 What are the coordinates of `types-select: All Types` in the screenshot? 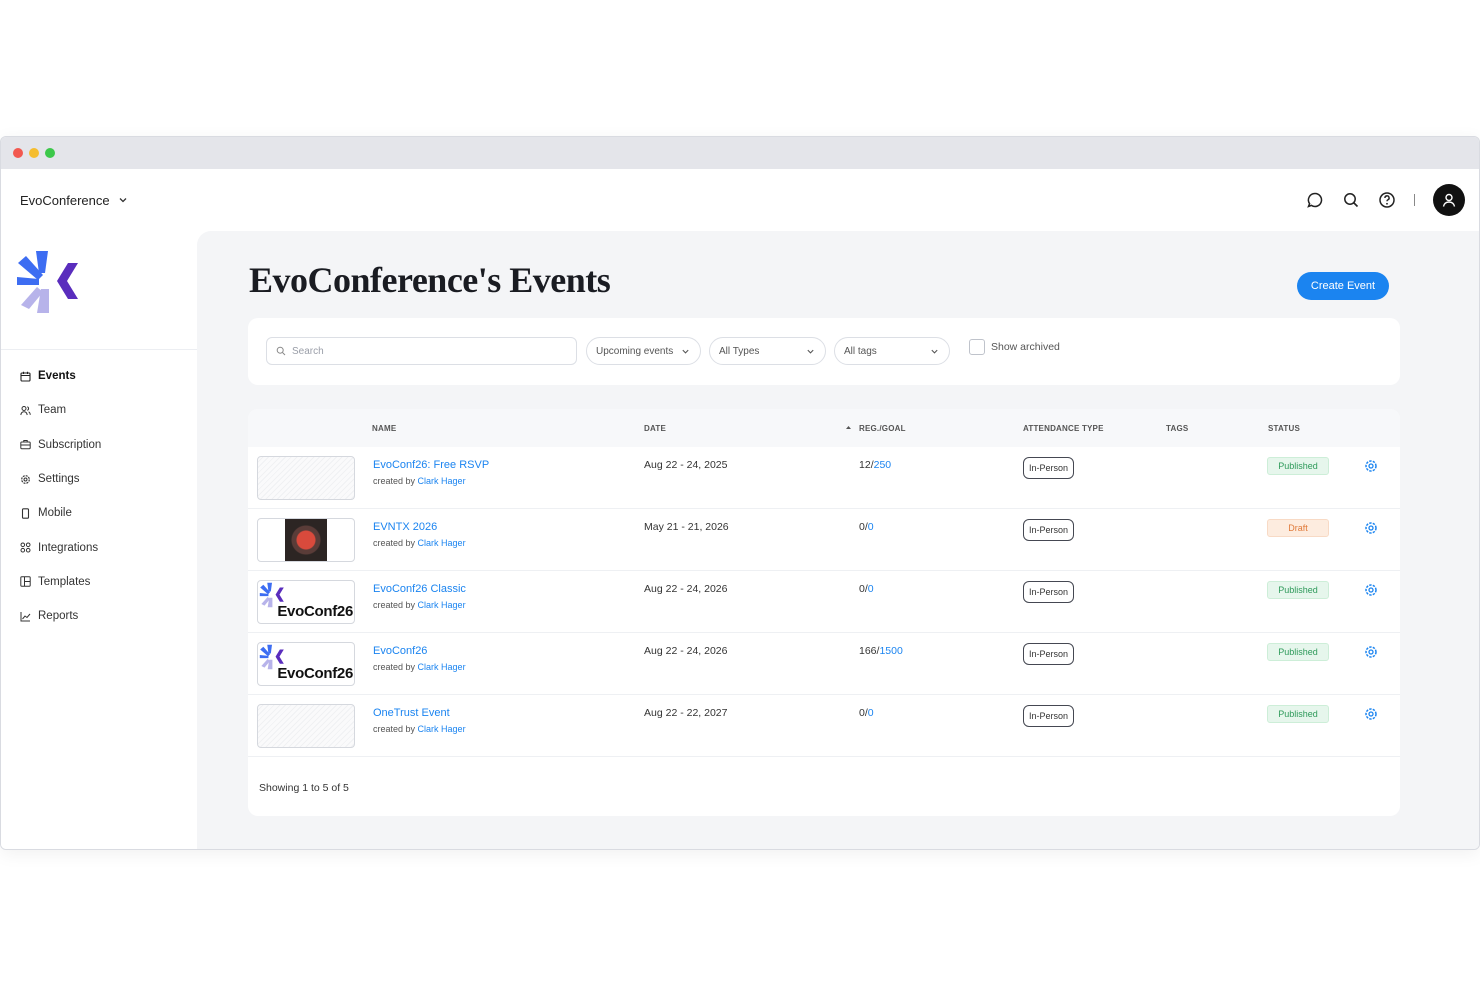 It's located at (767, 351).